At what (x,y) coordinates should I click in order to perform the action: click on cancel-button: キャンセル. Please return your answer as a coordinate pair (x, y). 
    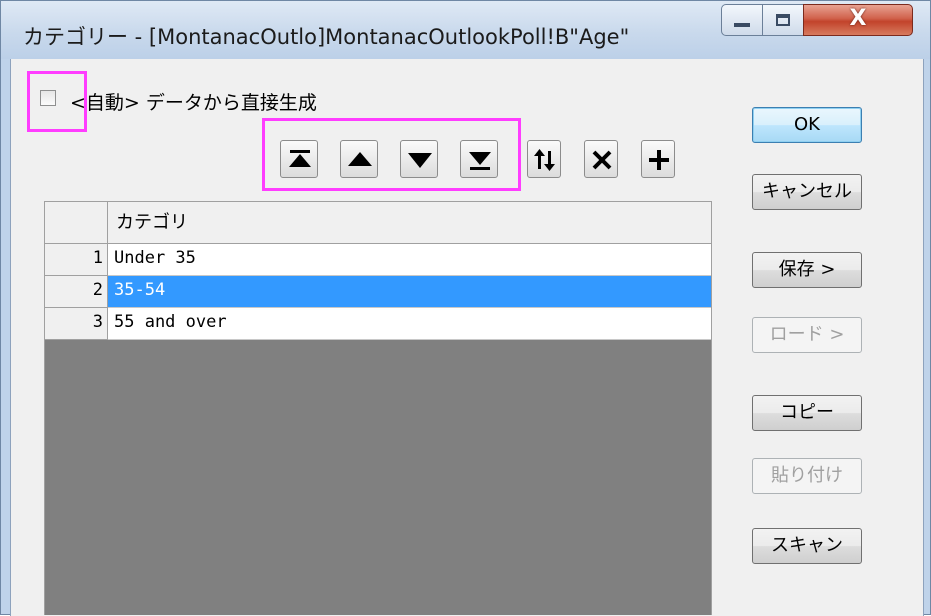
    Looking at the image, I should click on (807, 192).